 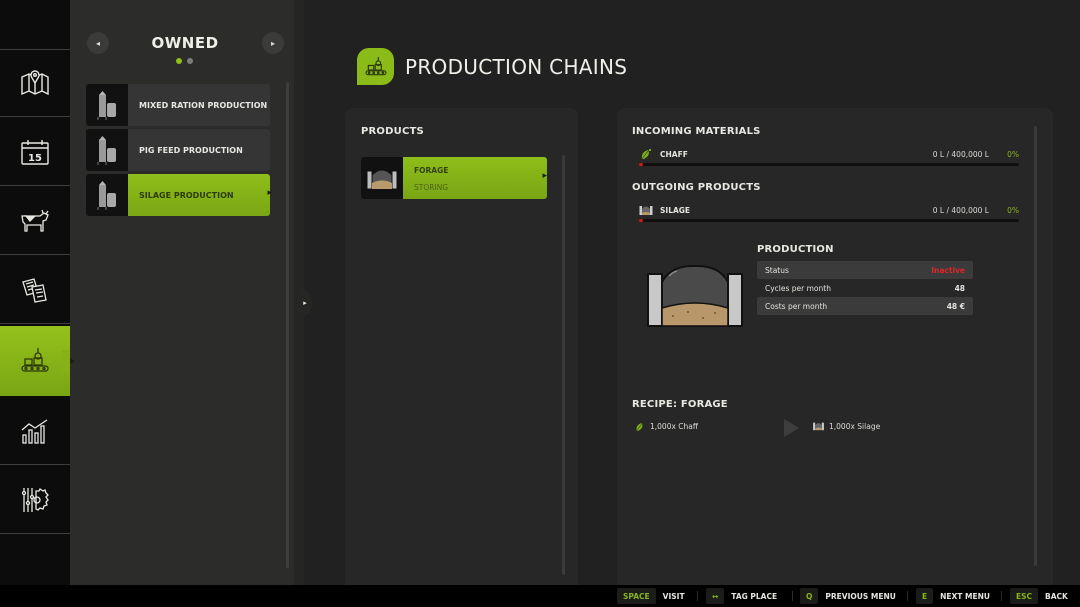 I want to click on hint-next-menu: E NEXT MENU, so click(x=953, y=596).